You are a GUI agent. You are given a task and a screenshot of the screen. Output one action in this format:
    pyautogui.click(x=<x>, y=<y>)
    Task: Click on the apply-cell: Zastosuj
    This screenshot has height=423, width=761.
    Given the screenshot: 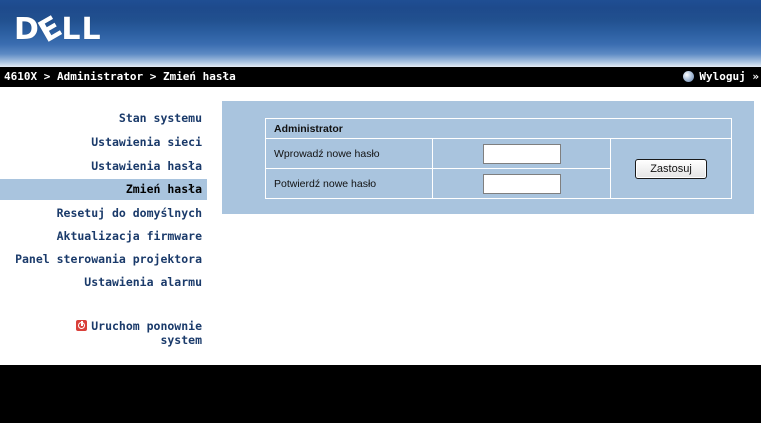 What is the action you would take?
    pyautogui.click(x=671, y=168)
    